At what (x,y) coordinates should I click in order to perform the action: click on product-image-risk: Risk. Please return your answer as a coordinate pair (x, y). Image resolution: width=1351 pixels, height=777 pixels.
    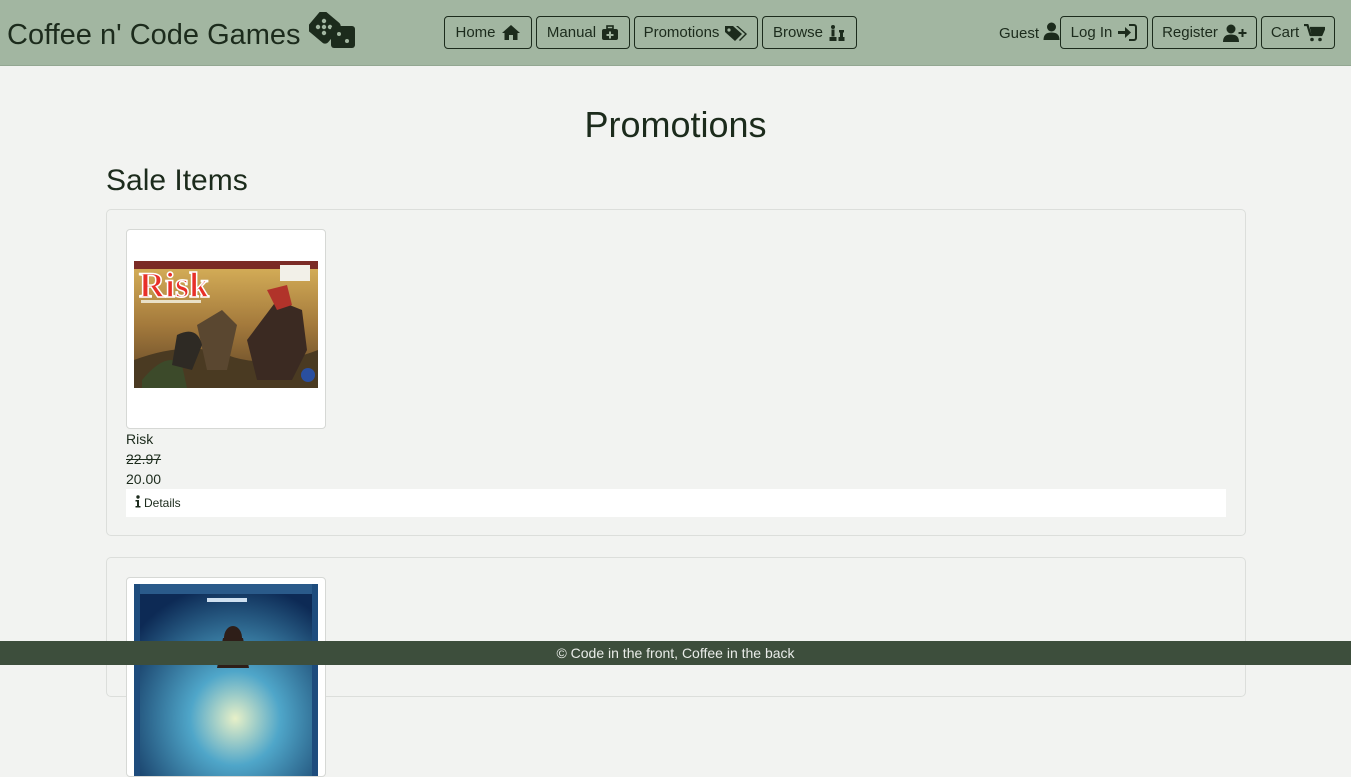
    Looking at the image, I should click on (226, 329).